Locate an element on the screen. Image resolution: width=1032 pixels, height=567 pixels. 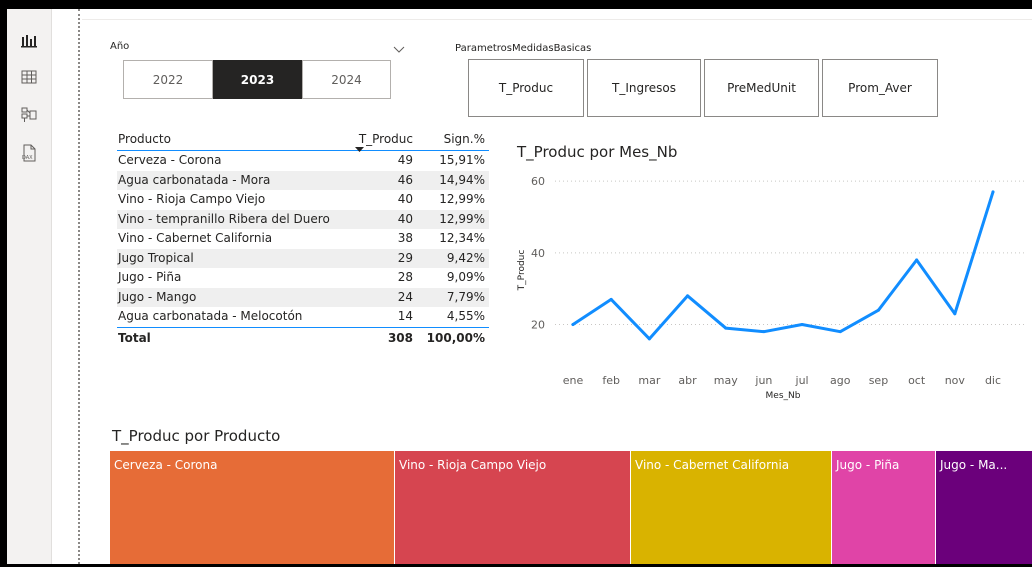
window-left-border is located at coordinates (3, 283).